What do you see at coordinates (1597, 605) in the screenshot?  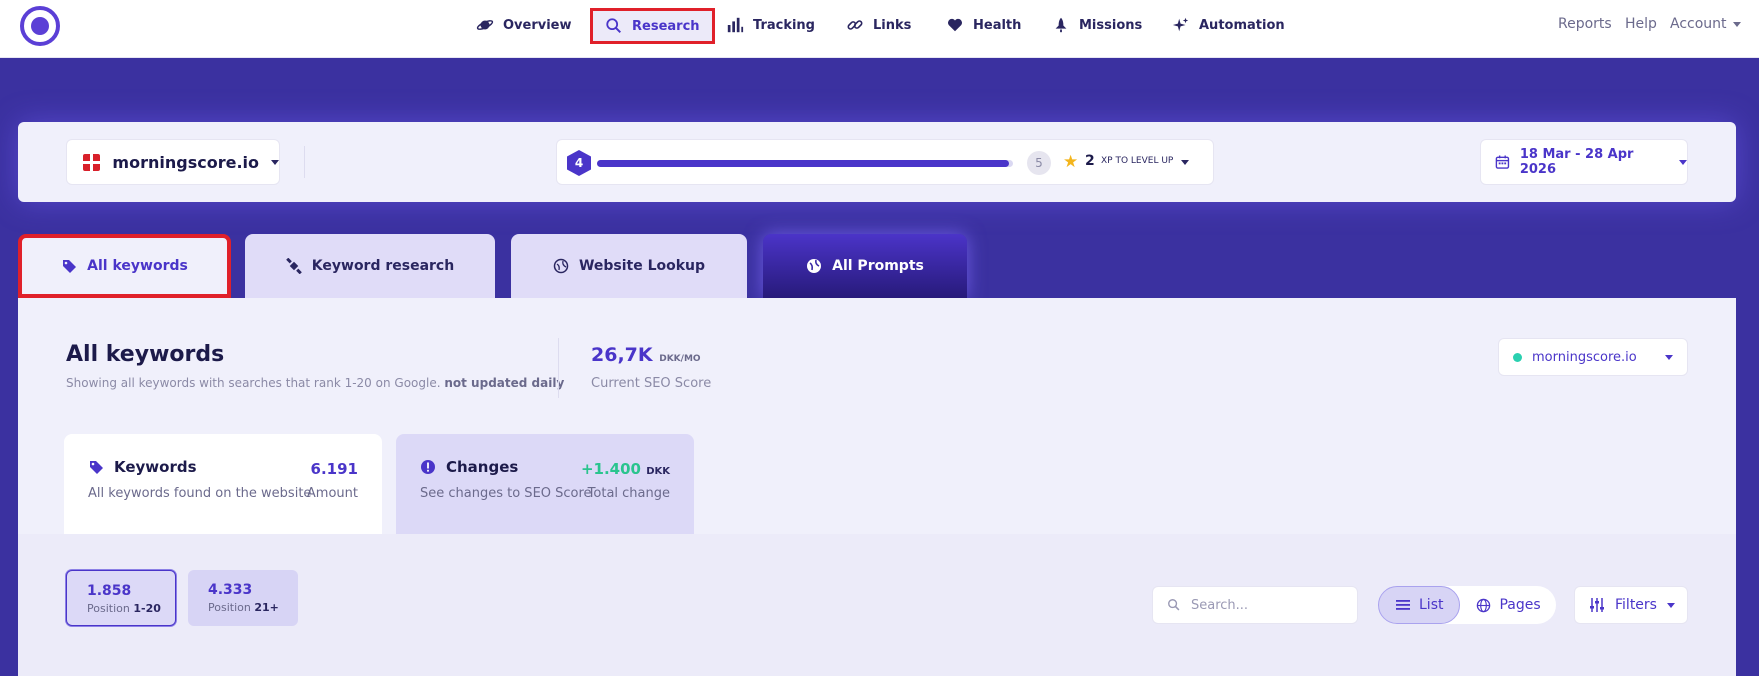 I see `sliders-icon` at bounding box center [1597, 605].